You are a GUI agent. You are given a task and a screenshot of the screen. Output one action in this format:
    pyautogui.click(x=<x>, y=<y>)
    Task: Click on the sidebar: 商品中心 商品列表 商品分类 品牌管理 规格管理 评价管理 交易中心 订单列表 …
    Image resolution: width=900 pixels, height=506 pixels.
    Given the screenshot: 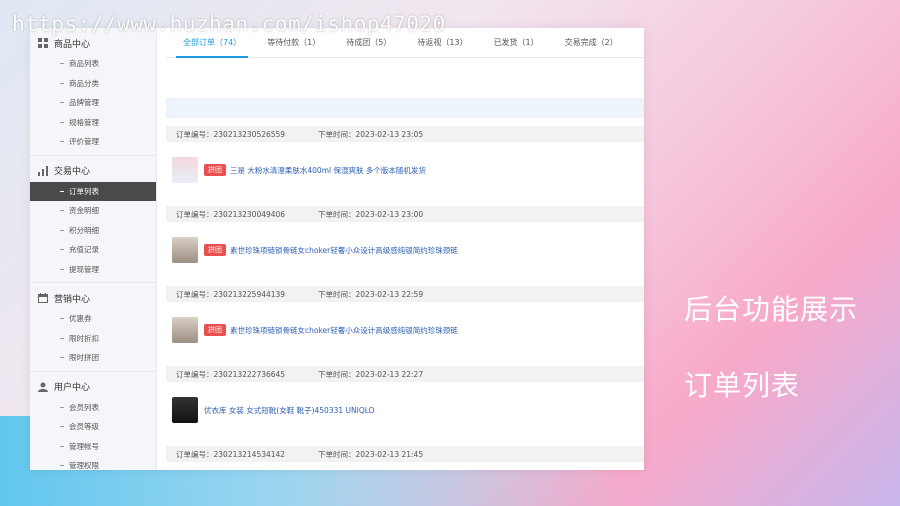 What is the action you would take?
    pyautogui.click(x=93, y=249)
    